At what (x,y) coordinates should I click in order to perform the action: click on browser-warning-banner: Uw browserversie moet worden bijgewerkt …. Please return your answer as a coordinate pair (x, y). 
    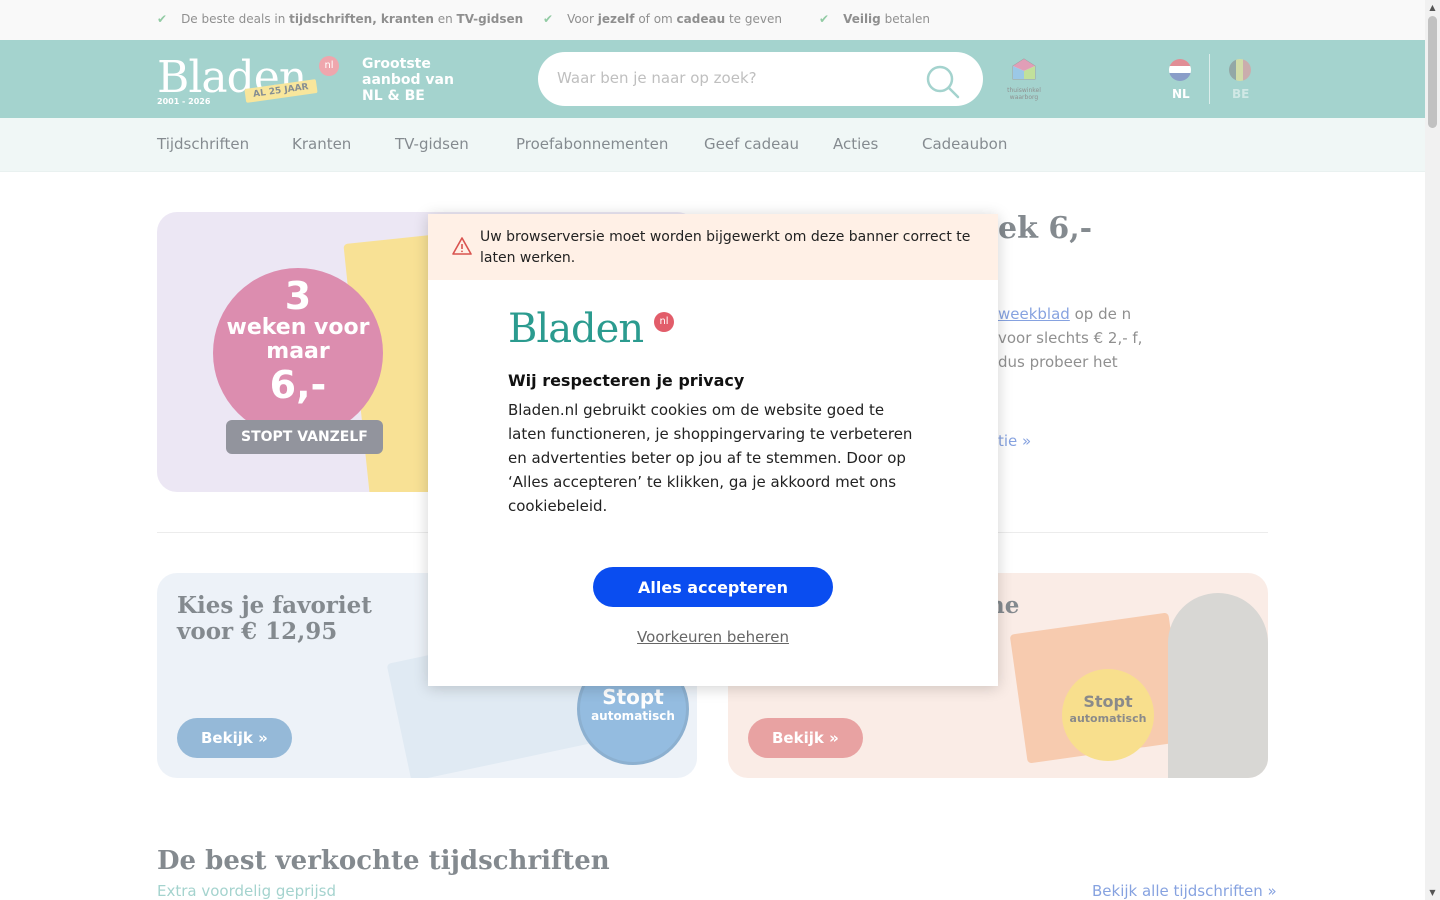
    Looking at the image, I should click on (713, 247).